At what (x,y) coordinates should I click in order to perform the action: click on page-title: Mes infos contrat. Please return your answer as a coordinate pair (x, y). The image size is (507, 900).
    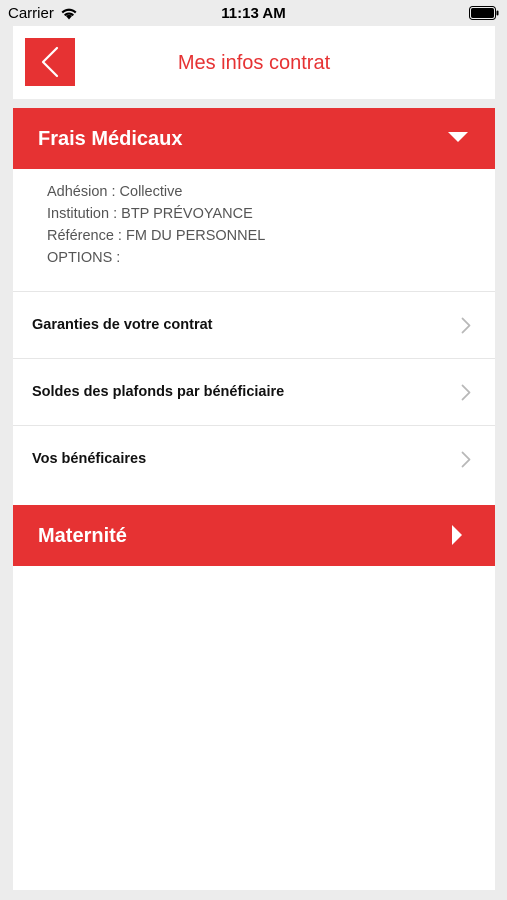
    Looking at the image, I should click on (254, 63).